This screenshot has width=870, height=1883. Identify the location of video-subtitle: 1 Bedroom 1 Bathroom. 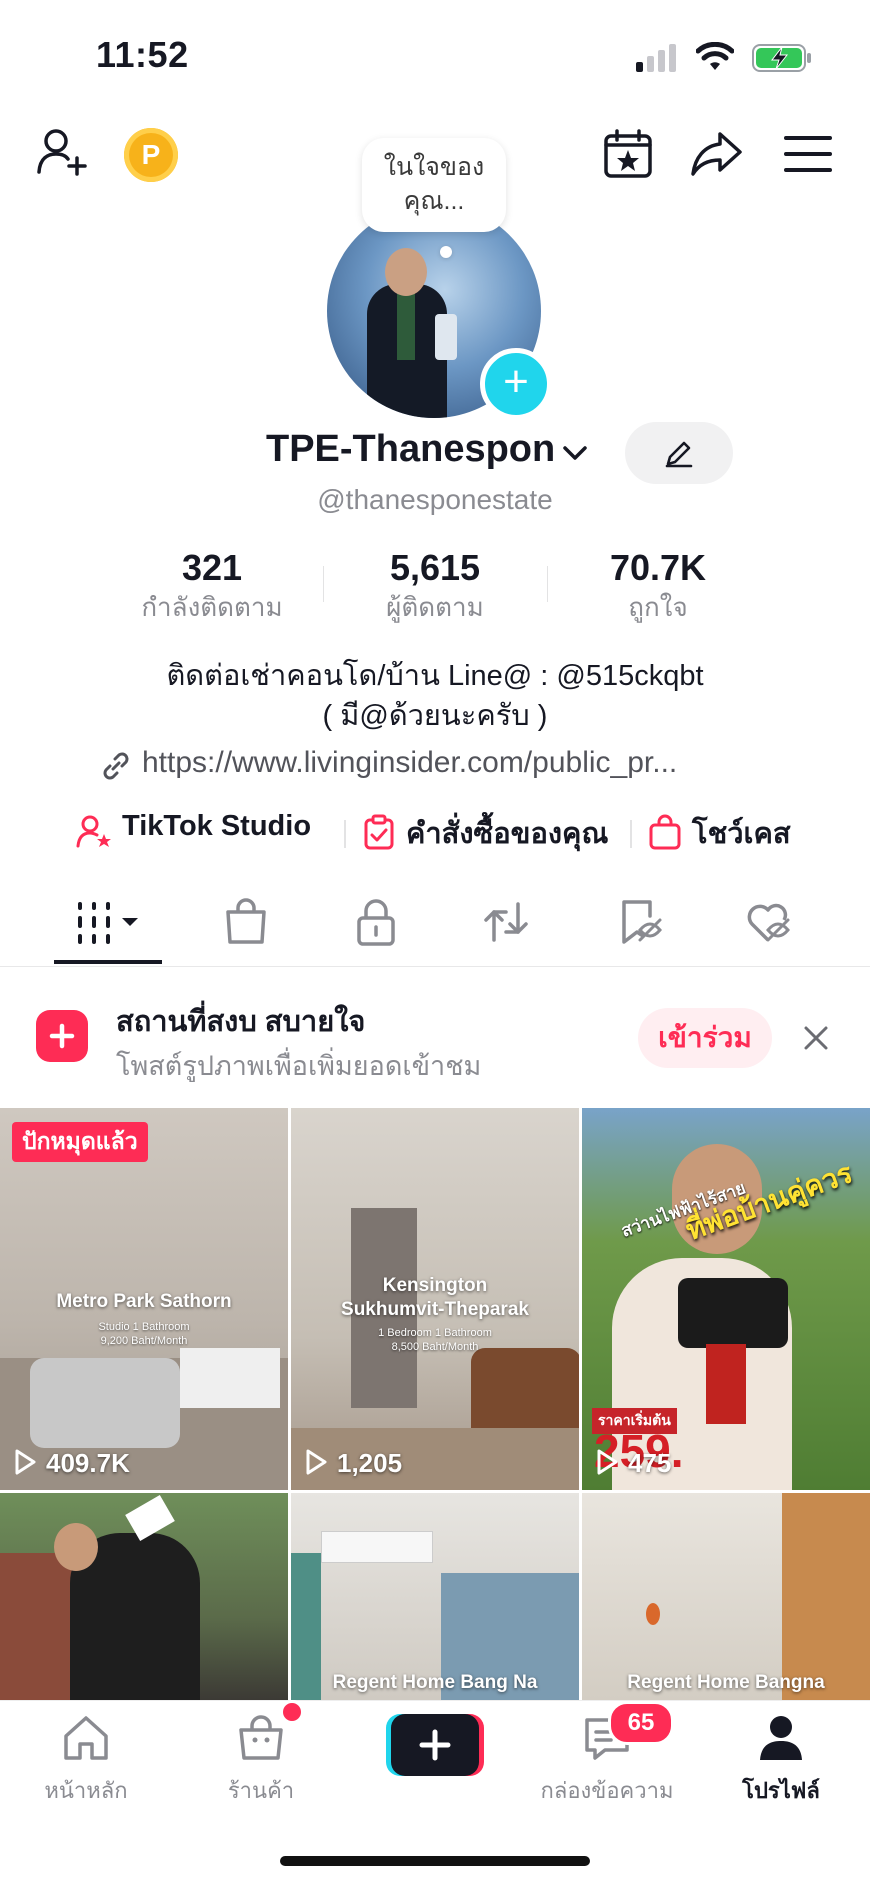
(435, 1333).